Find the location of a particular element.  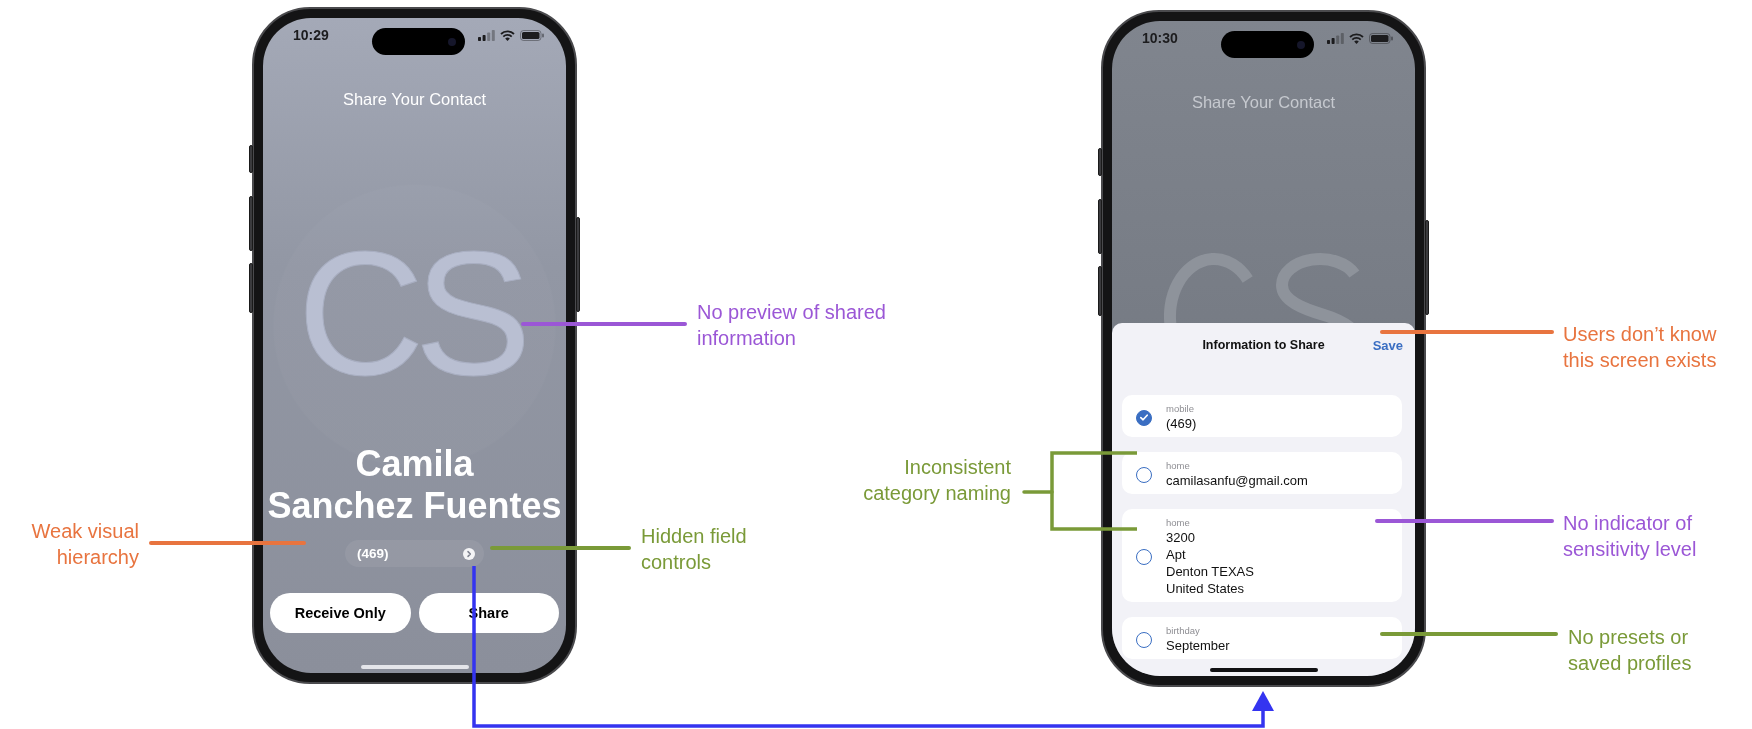

checkbox is located at coordinates (1144, 417).